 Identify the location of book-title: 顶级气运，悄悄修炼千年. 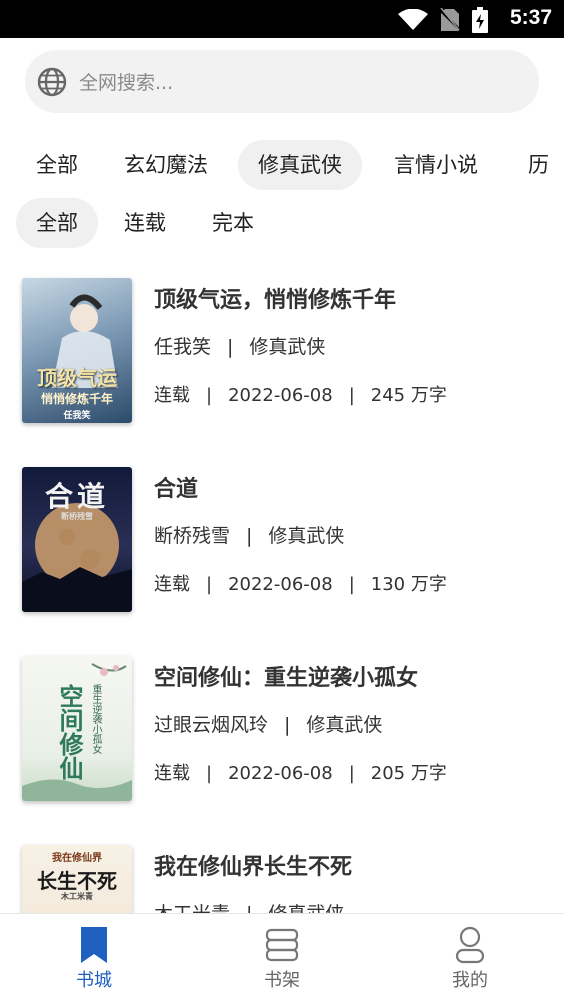
(275, 300).